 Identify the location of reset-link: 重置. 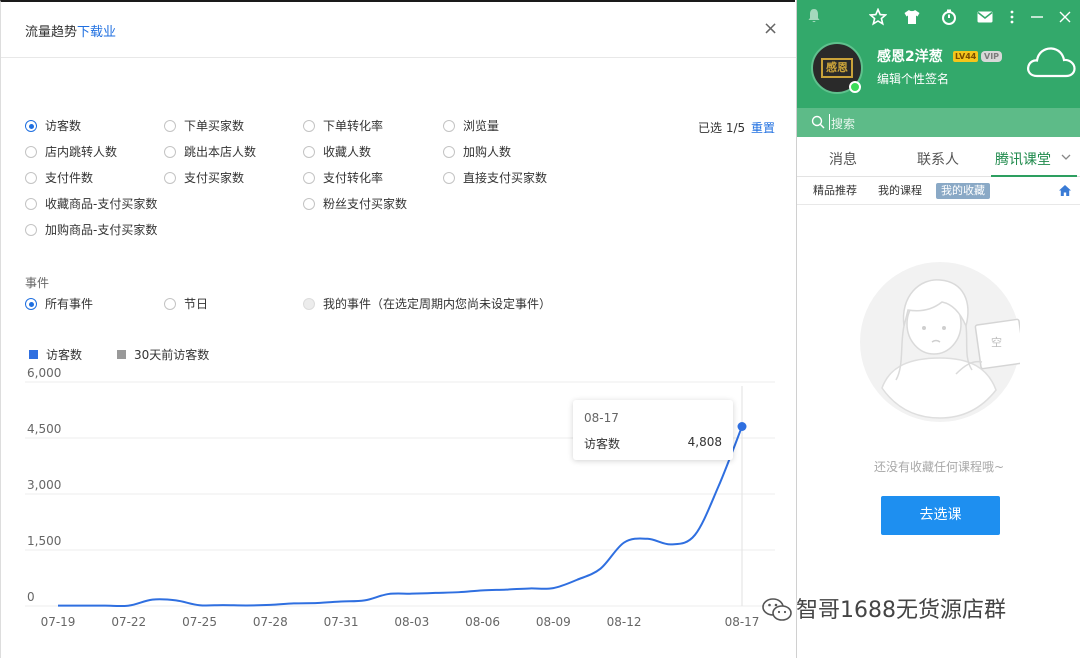
(763, 127).